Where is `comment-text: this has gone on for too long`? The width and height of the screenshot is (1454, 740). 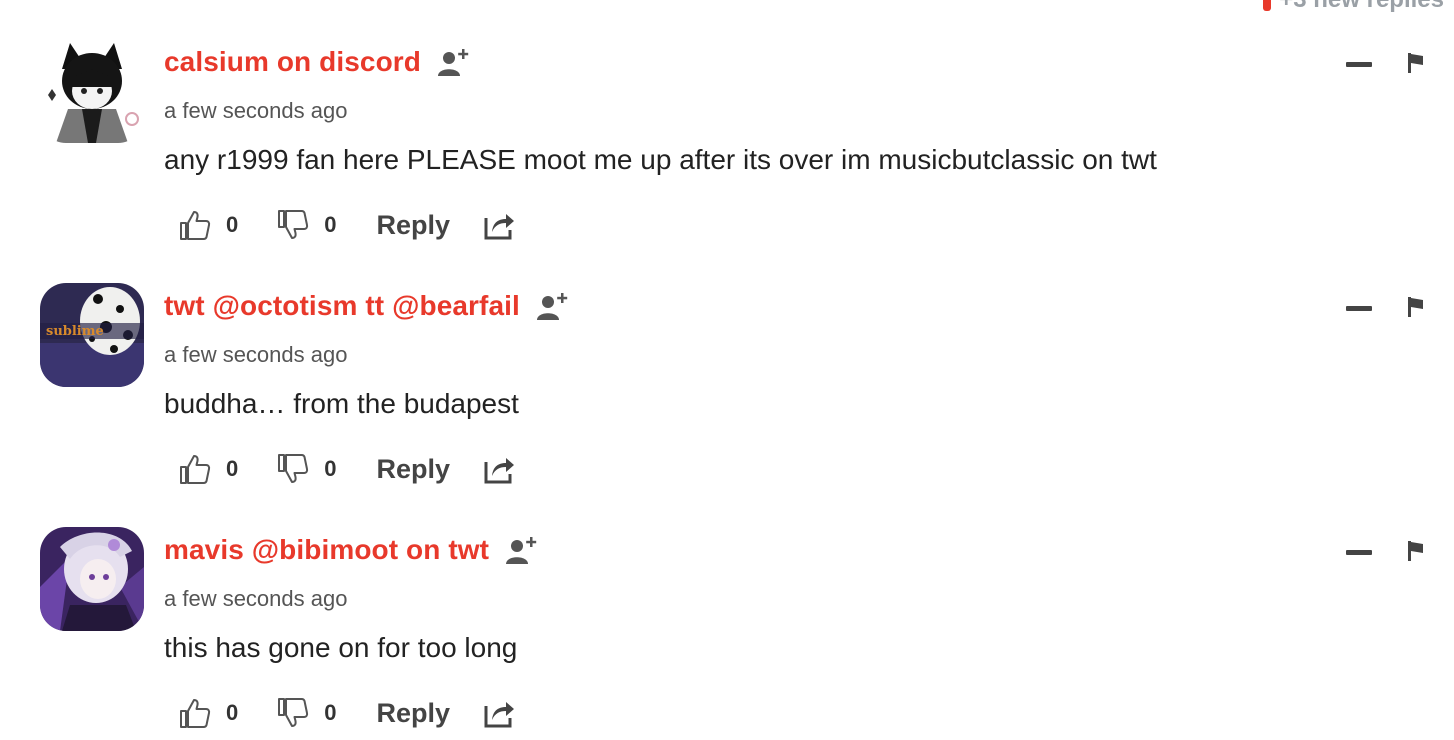 comment-text: this has gone on for too long is located at coordinates (341, 647).